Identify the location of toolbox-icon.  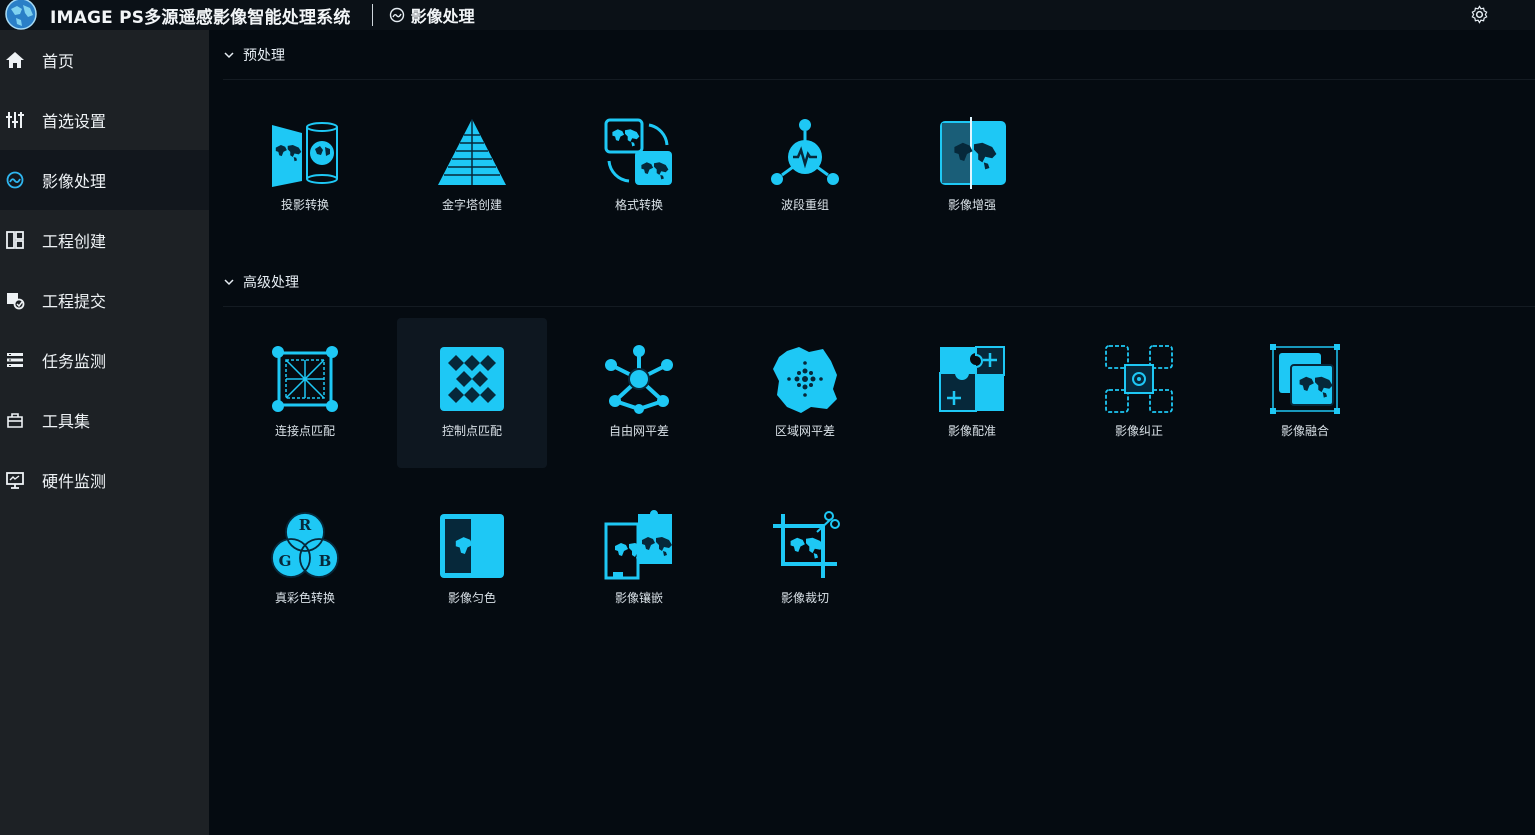
(15, 420).